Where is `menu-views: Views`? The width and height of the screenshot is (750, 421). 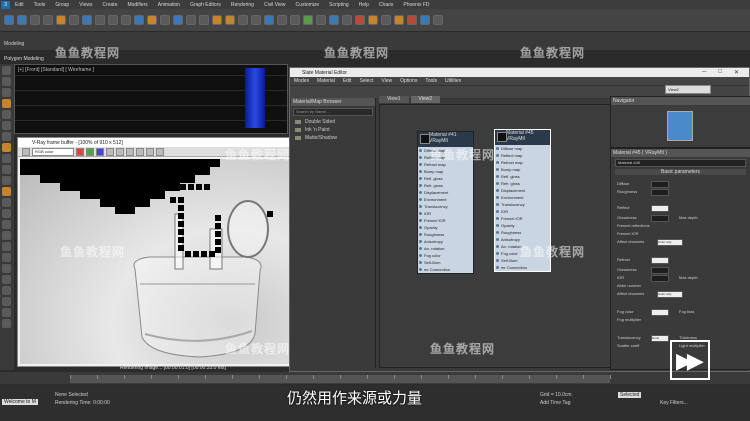 menu-views: Views is located at coordinates (85, 5).